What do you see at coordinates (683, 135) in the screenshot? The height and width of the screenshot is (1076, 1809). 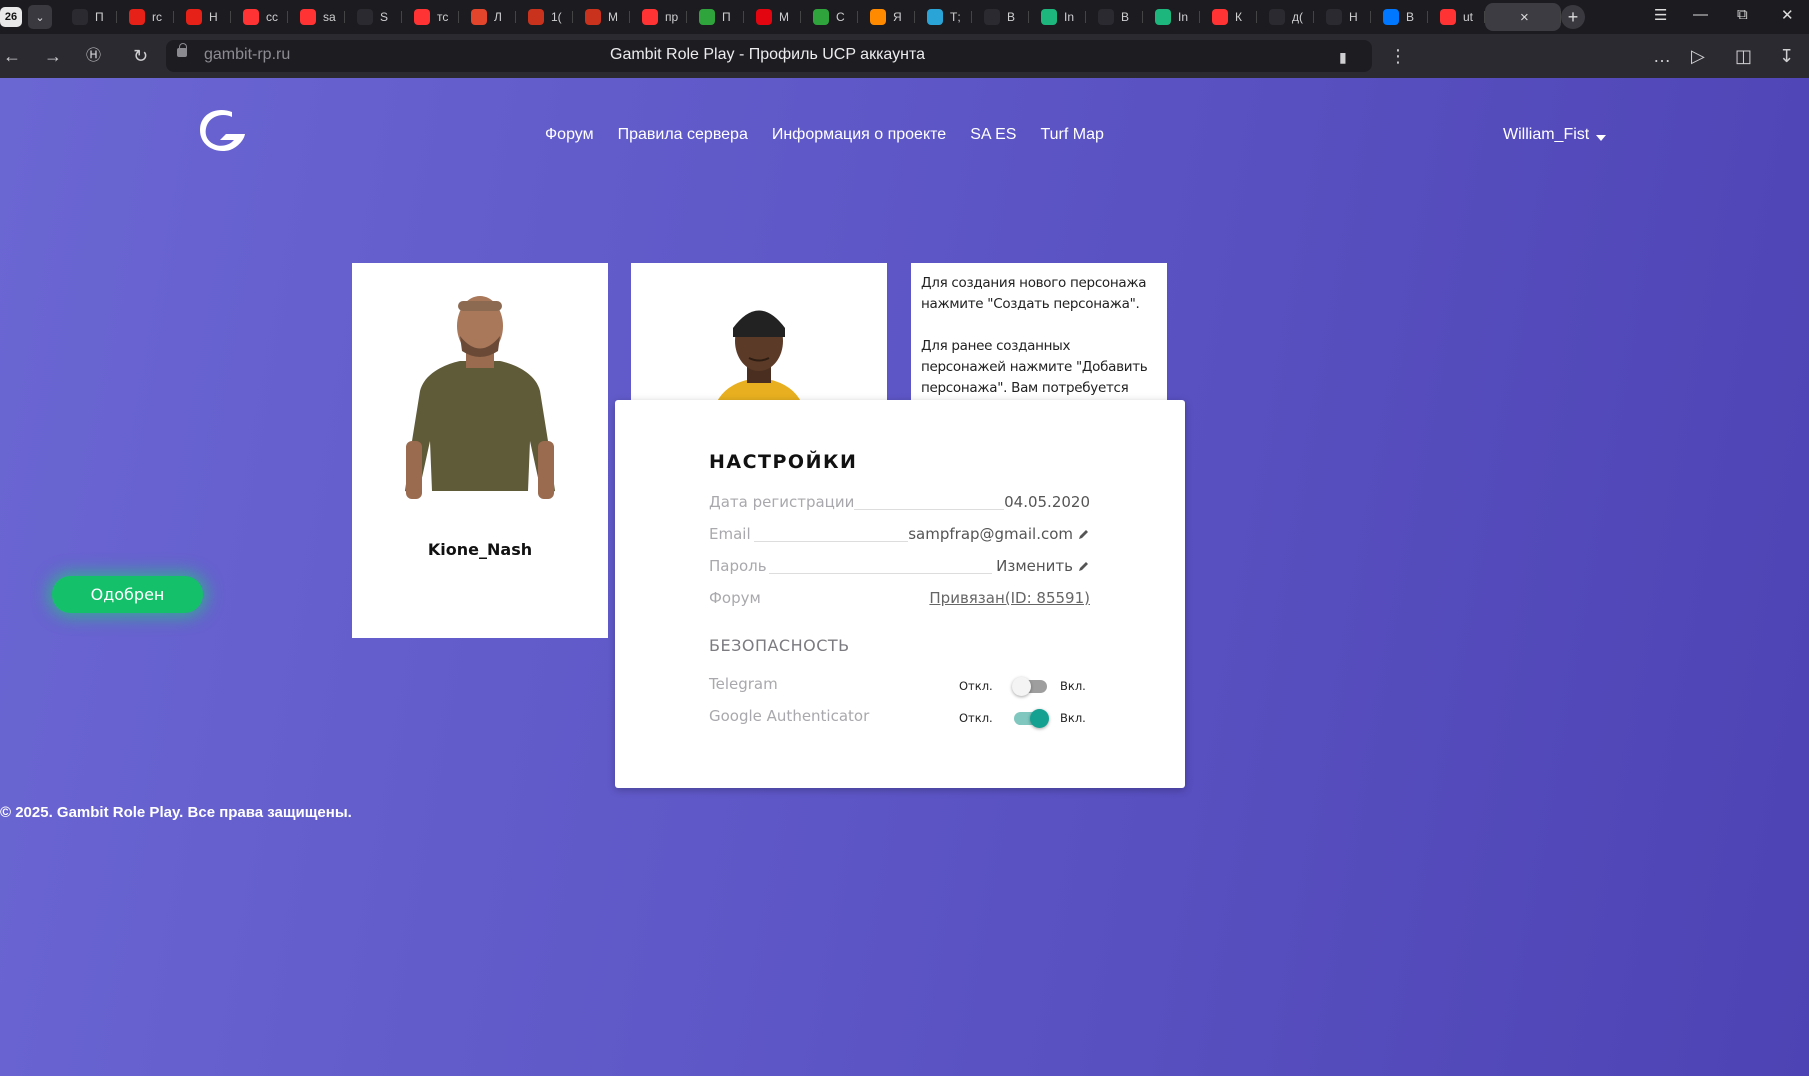 I see `nav-server-rules: Правила сервера` at bounding box center [683, 135].